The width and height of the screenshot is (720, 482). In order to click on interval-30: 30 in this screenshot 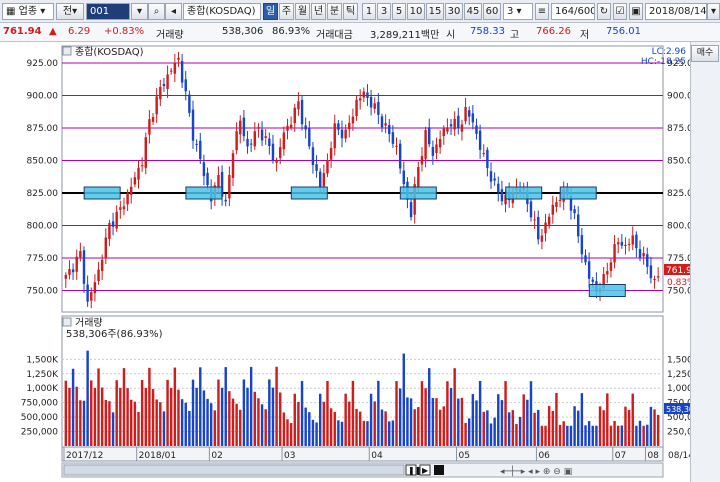, I will do `click(454, 11)`.